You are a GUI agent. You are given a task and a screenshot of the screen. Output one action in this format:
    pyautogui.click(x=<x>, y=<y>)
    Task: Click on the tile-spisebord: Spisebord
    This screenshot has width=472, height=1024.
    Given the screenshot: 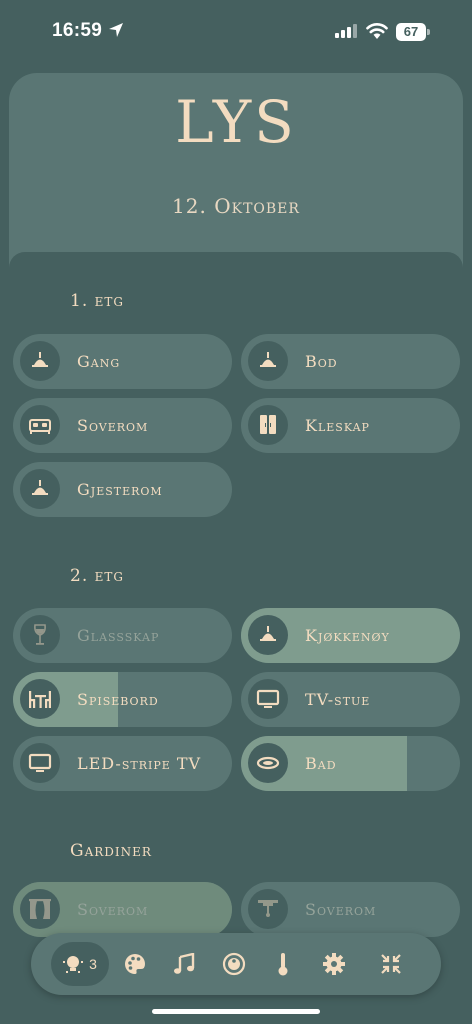 What is the action you would take?
    pyautogui.click(x=122, y=699)
    